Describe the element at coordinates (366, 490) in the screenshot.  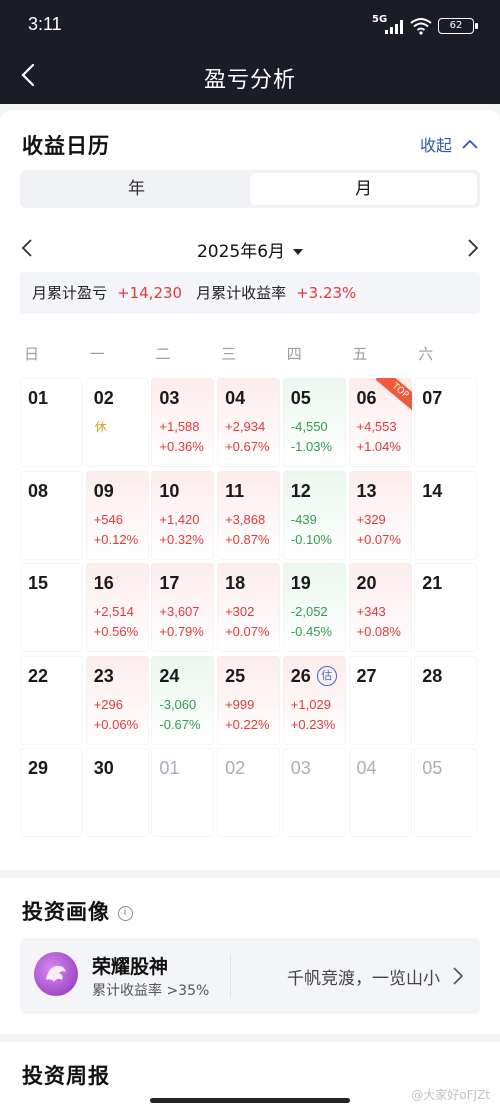
I see `day-number: 13` at that location.